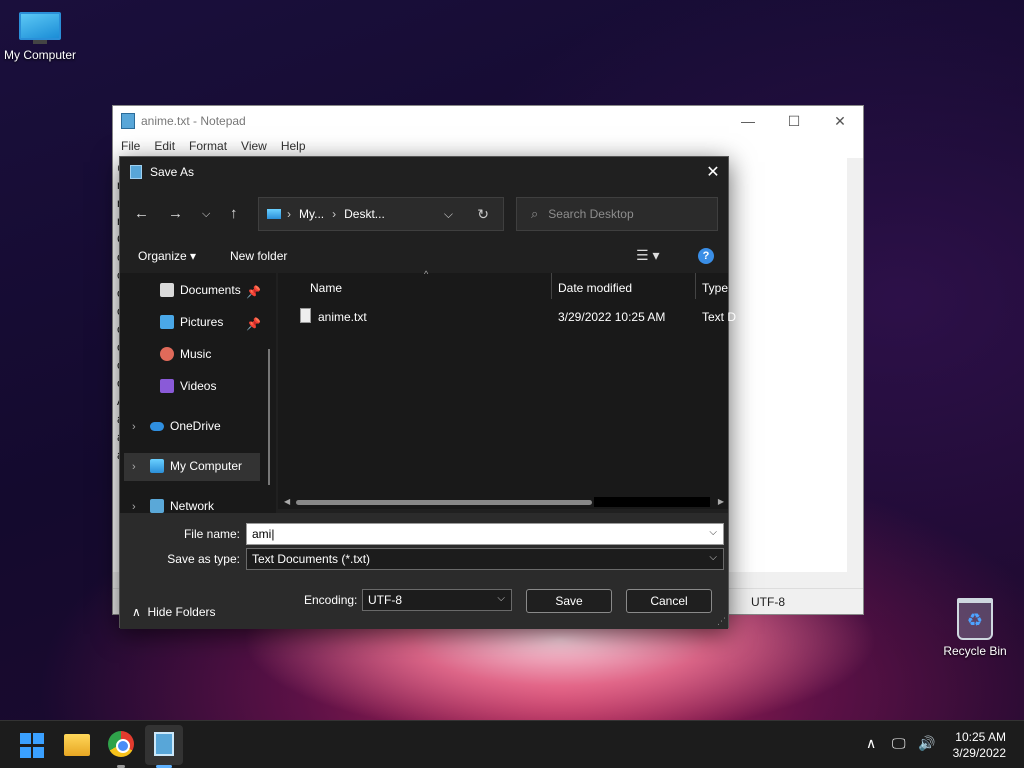 The image size is (1024, 768). Describe the element at coordinates (840, 121) in the screenshot. I see `close-button: ✕` at that location.